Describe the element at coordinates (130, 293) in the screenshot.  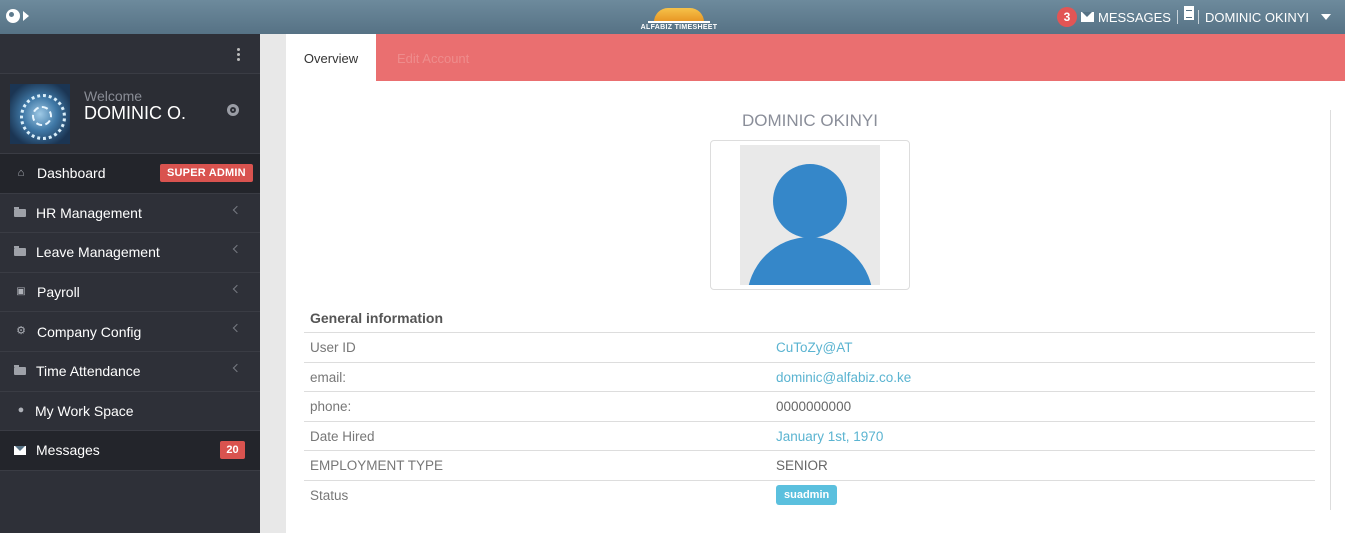
I see `sidebar-item-payroll: ▣ Payroll` at that location.